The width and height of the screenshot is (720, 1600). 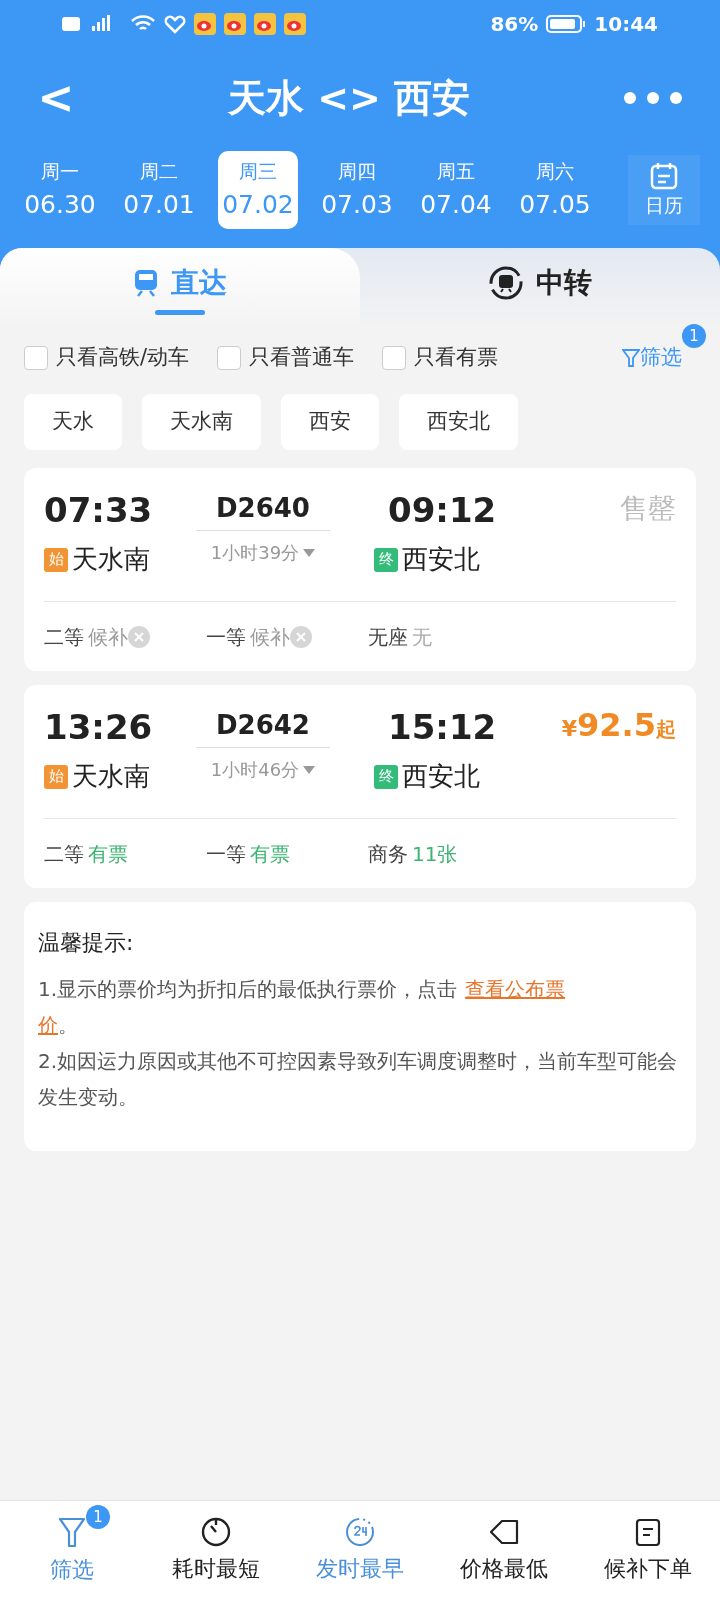 I want to click on train-number: D2640, so click(x=263, y=509).